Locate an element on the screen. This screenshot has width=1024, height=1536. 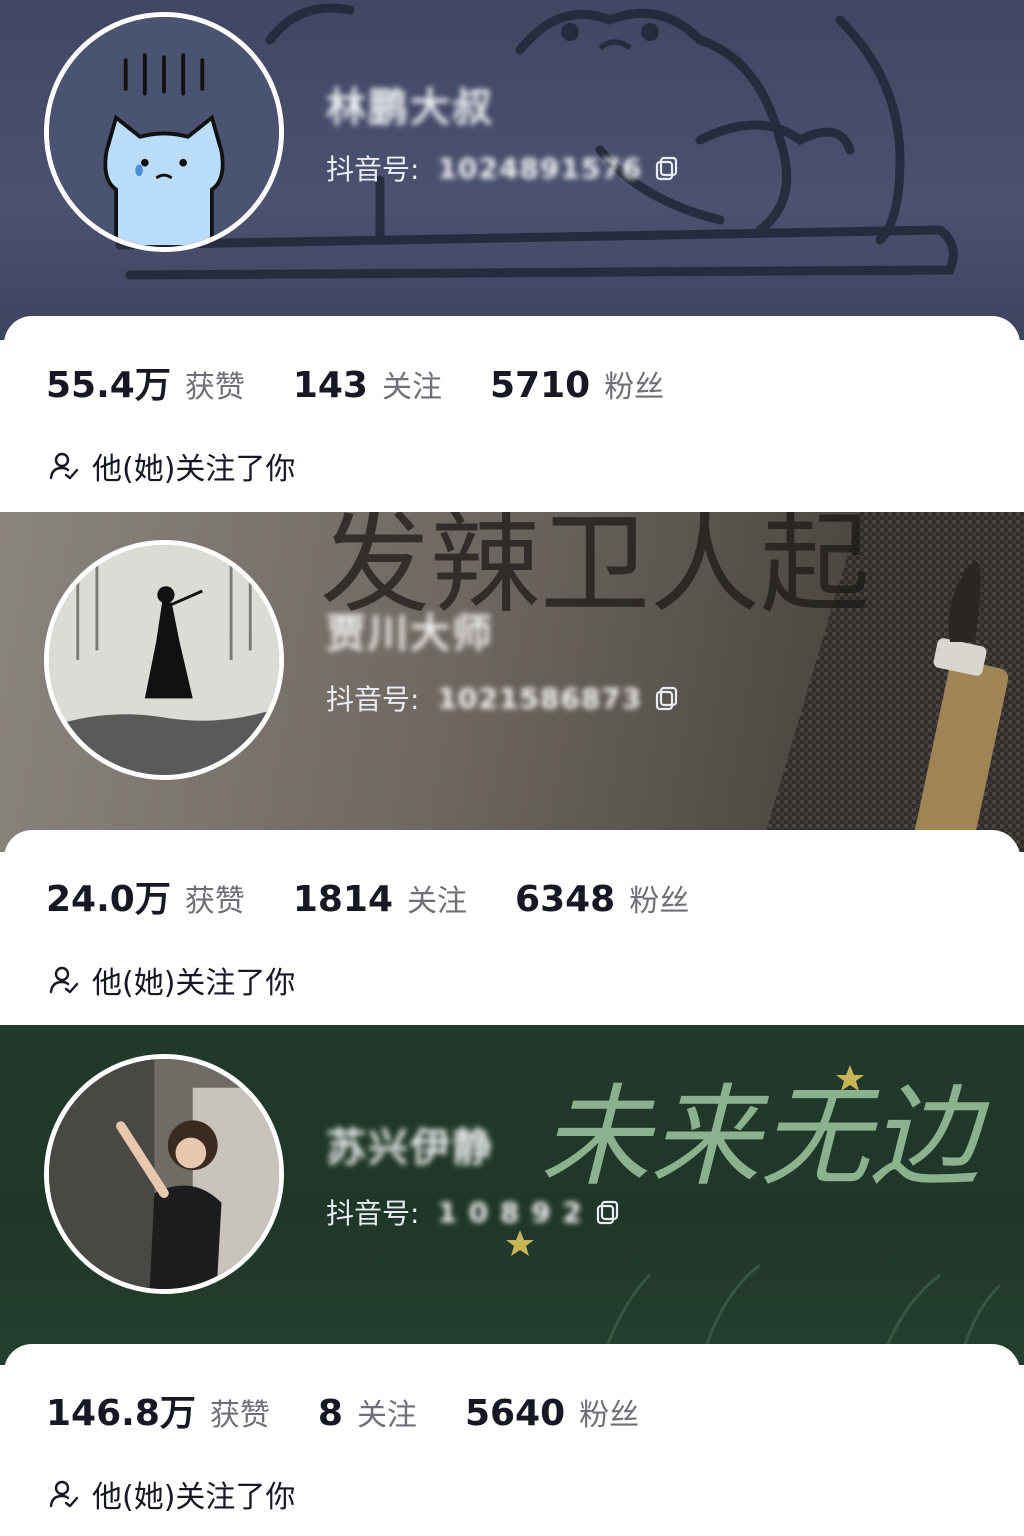
likes-stat: 146.8万 获赞 is located at coordinates (158, 1410).